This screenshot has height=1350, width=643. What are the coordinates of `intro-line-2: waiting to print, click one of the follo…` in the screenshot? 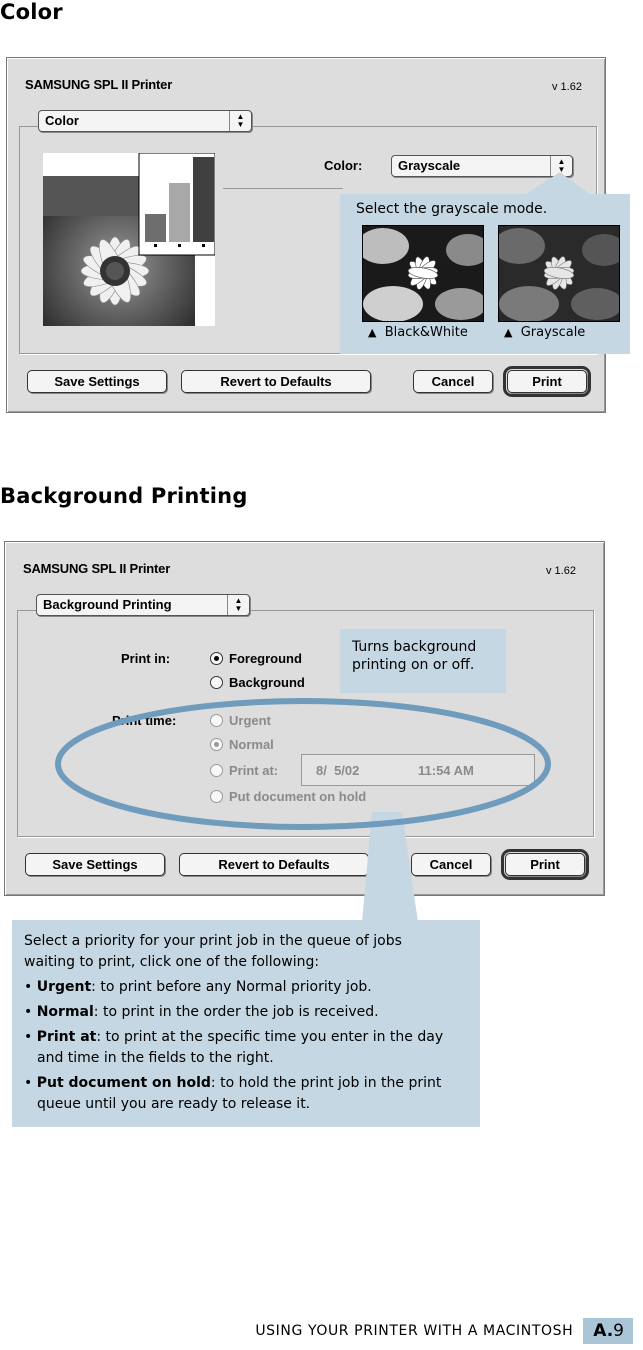 It's located at (172, 962).